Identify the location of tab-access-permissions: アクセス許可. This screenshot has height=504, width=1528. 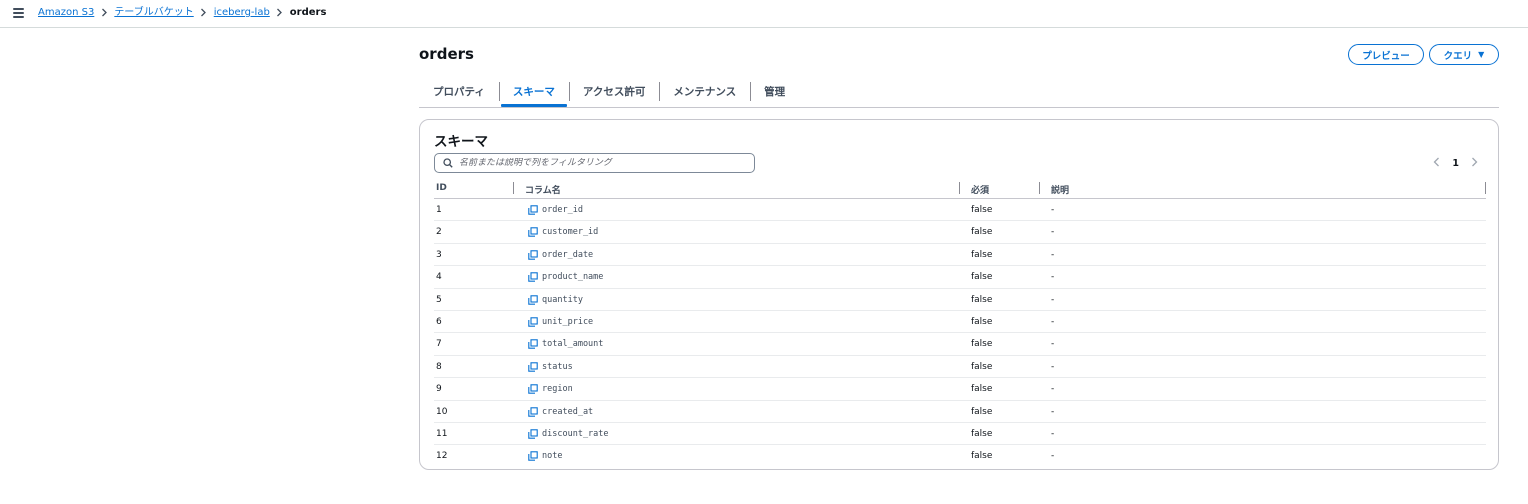
(613, 91).